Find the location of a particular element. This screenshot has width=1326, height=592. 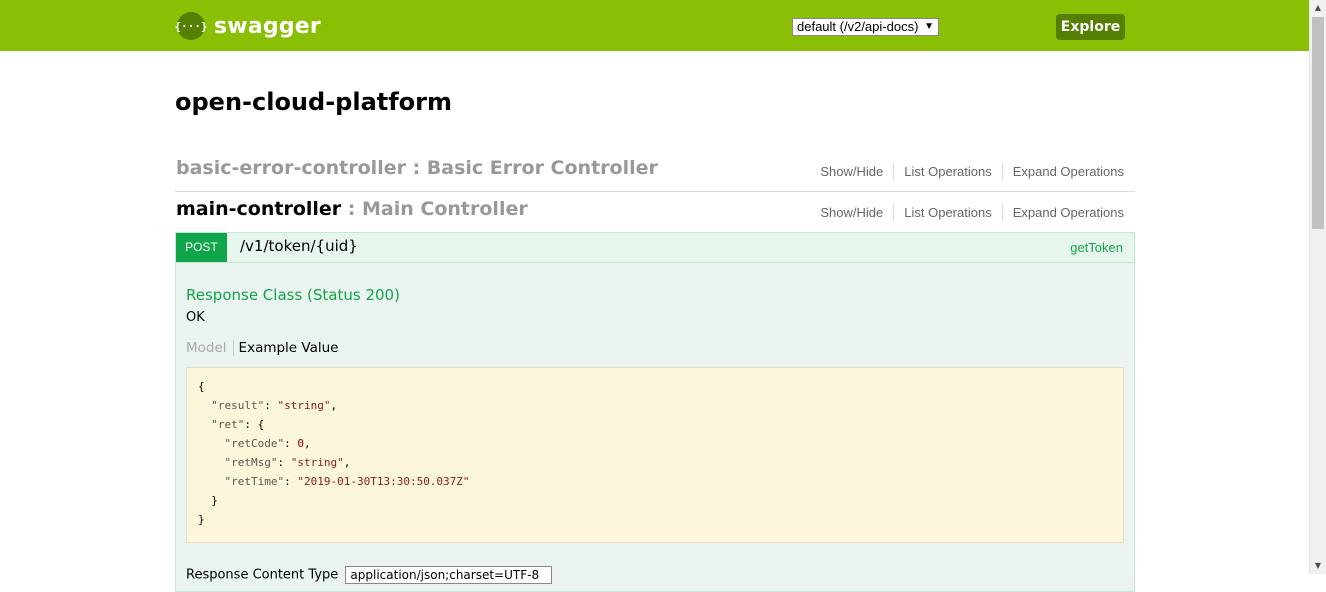

response-class-heading: Response Class (Status 200) is located at coordinates (293, 295).